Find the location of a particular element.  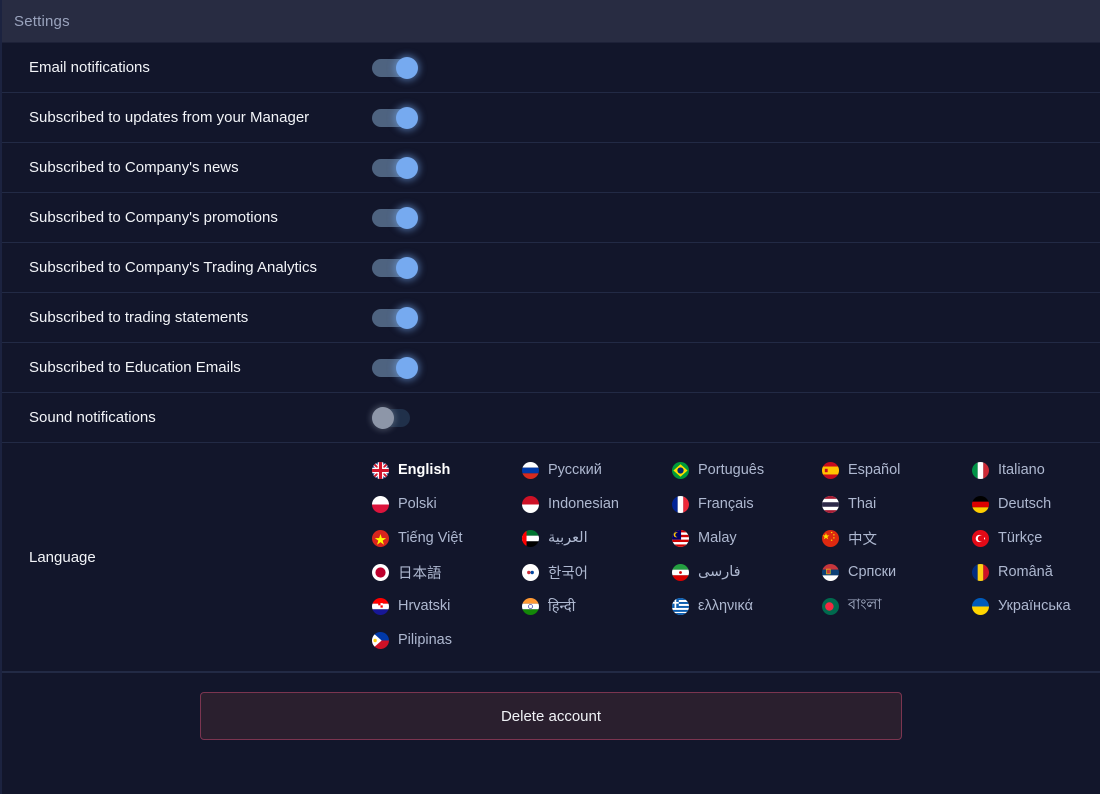

language-option-label: فارسی is located at coordinates (719, 572).